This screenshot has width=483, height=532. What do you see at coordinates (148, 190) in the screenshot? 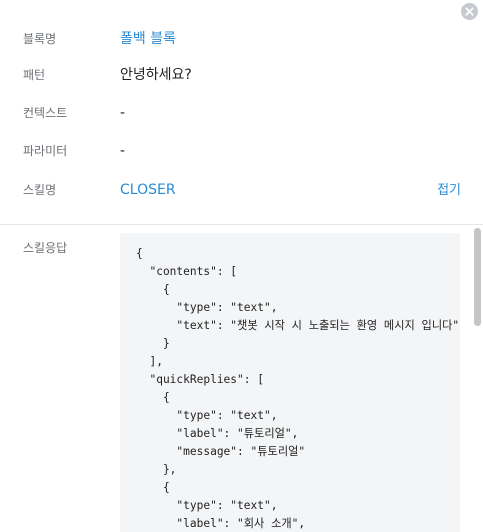
I see `skill-name-link: CLOSER` at bounding box center [148, 190].